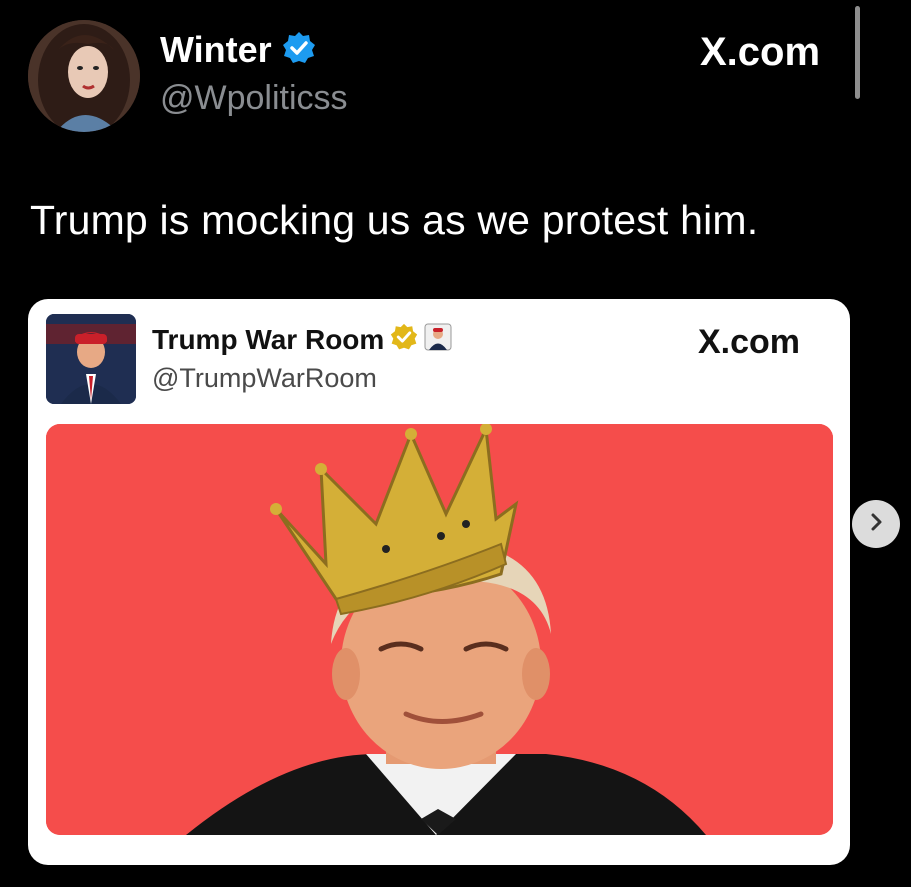  What do you see at coordinates (404, 339) in the screenshot?
I see `gold-verified-badge-icon` at bounding box center [404, 339].